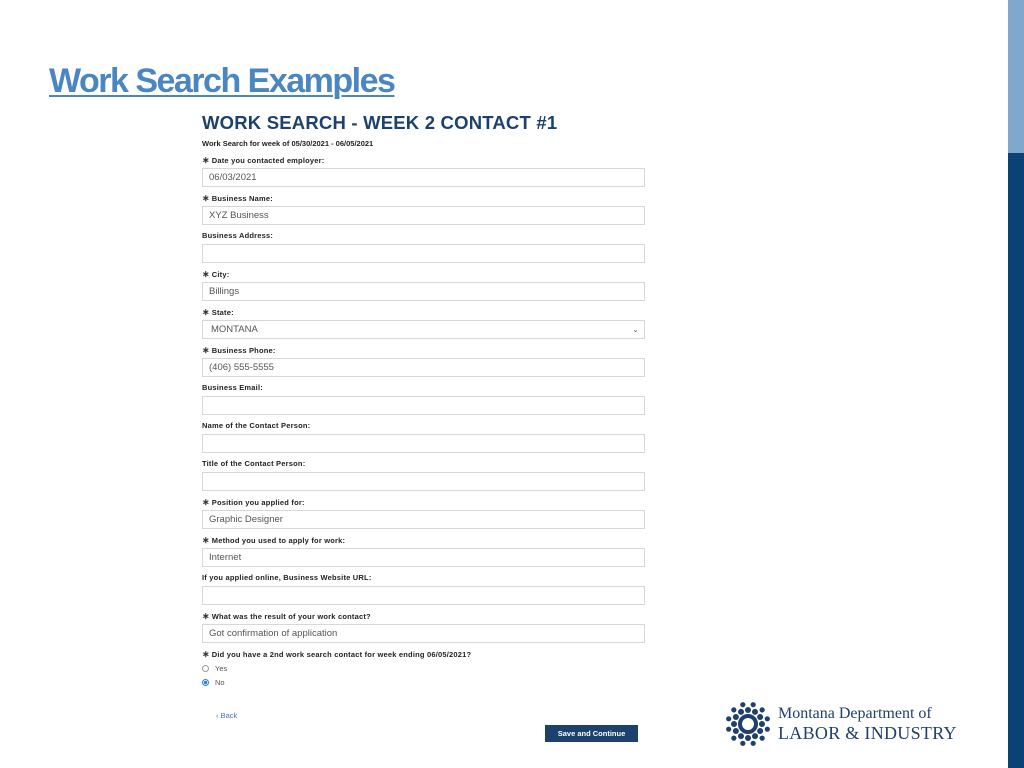  What do you see at coordinates (423, 291) in the screenshot?
I see `text-input: Billings` at bounding box center [423, 291].